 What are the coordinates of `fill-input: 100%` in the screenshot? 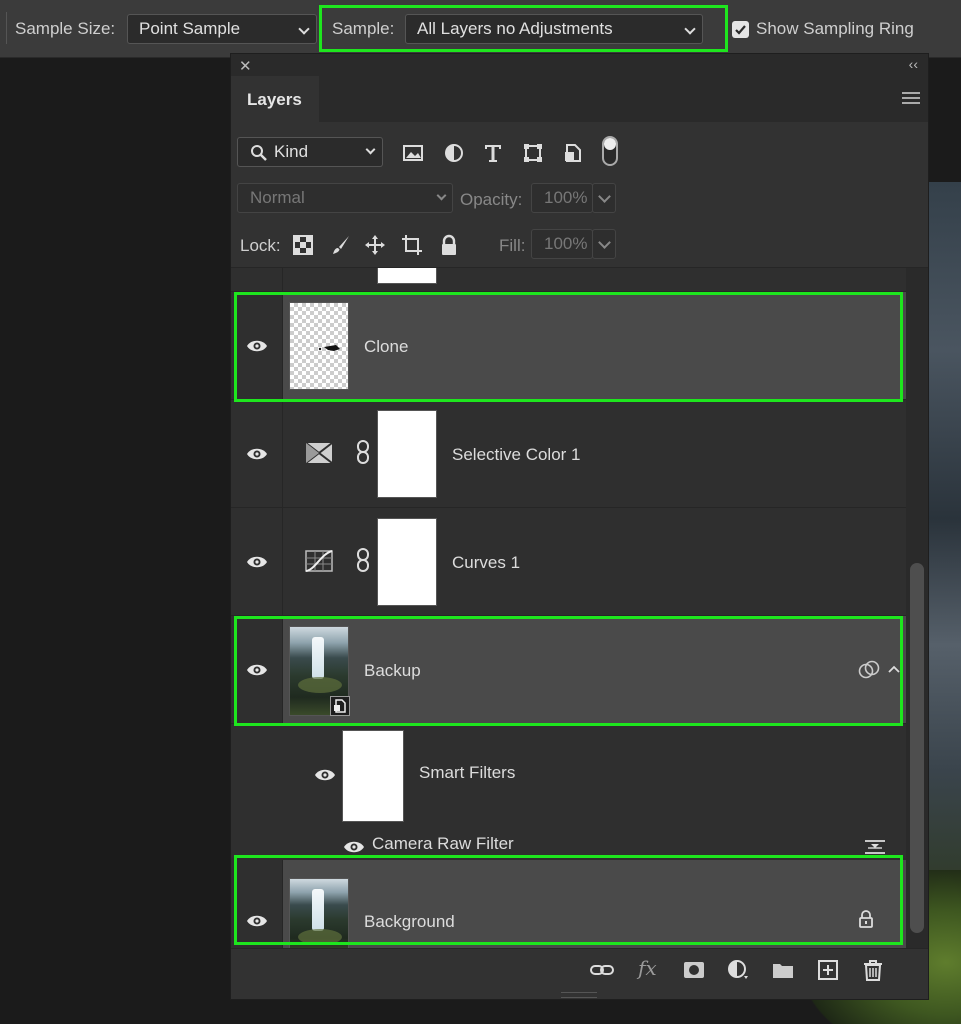 It's located at (562, 244).